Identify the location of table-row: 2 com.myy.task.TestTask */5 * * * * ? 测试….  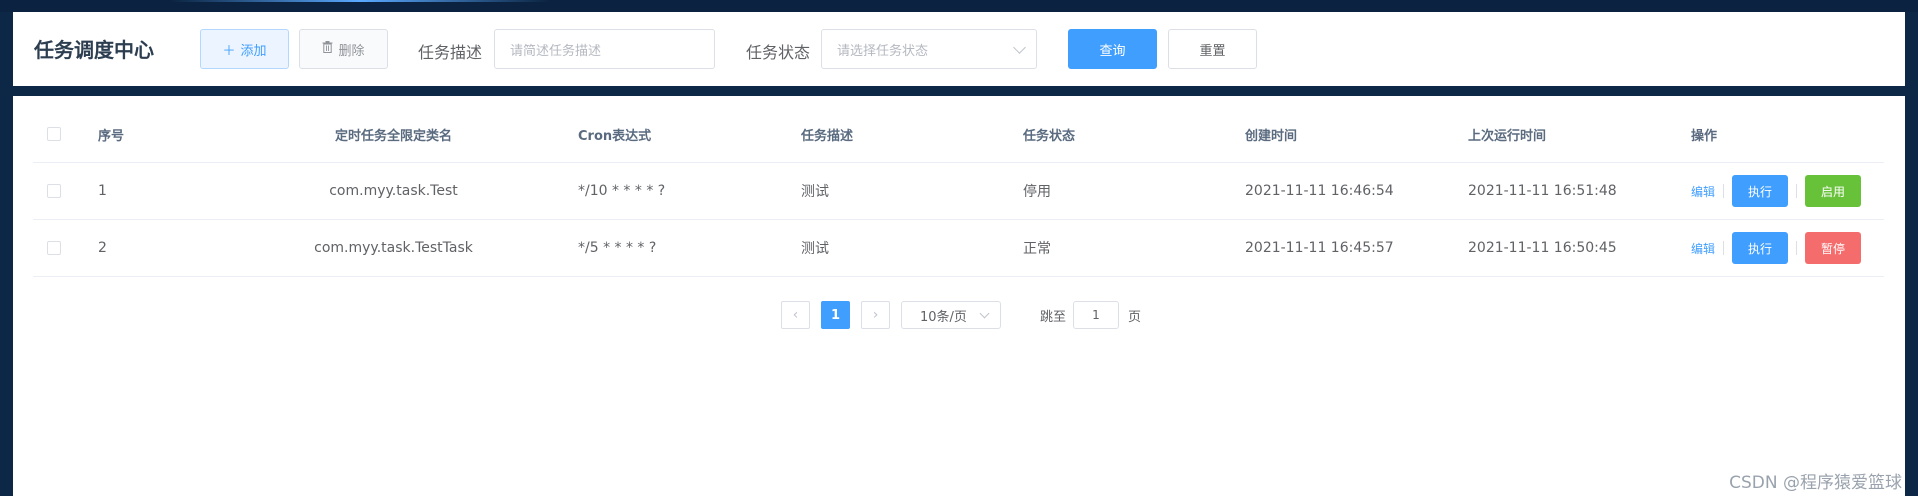
(958, 248).